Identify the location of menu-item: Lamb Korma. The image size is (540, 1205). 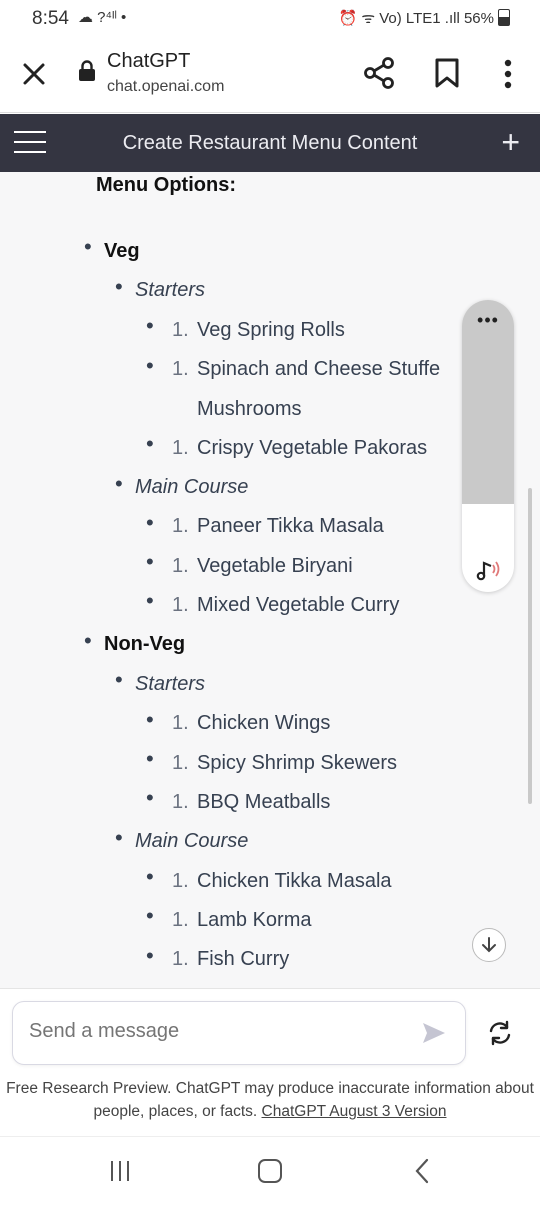
(254, 920).